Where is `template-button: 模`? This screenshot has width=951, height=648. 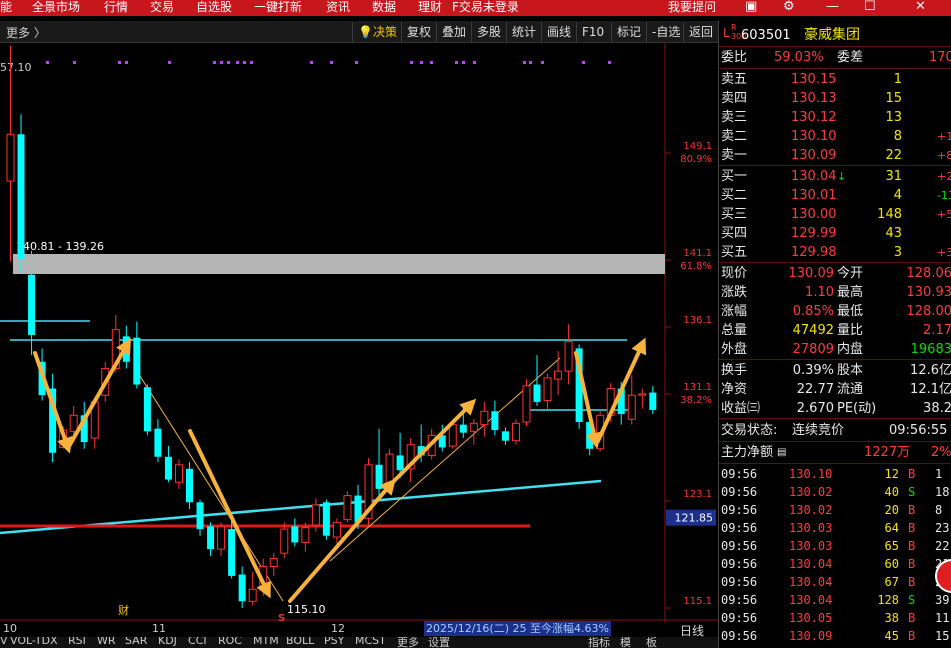 template-button: 模 is located at coordinates (625, 642).